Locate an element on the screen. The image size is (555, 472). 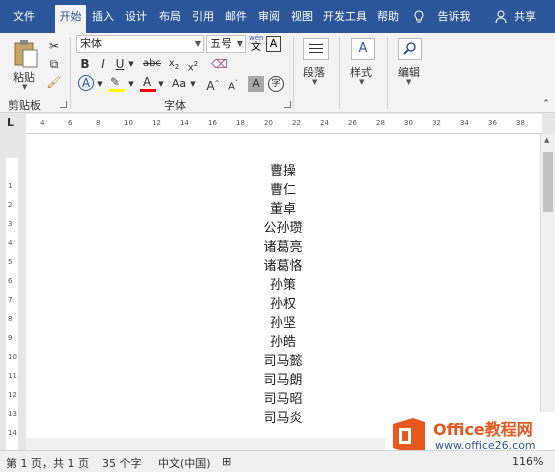
tab-file: 文件 is located at coordinates (24, 16).